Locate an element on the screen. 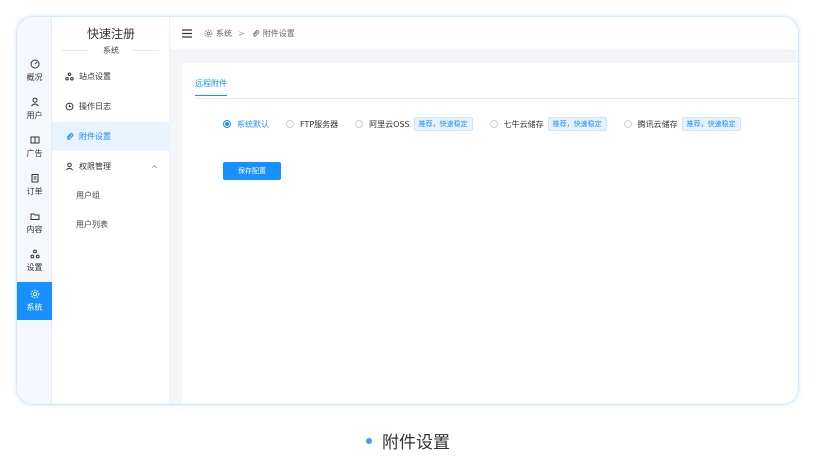 This screenshot has width=816, height=462. menu-item-site-settings: 站点设置 is located at coordinates (111, 76).